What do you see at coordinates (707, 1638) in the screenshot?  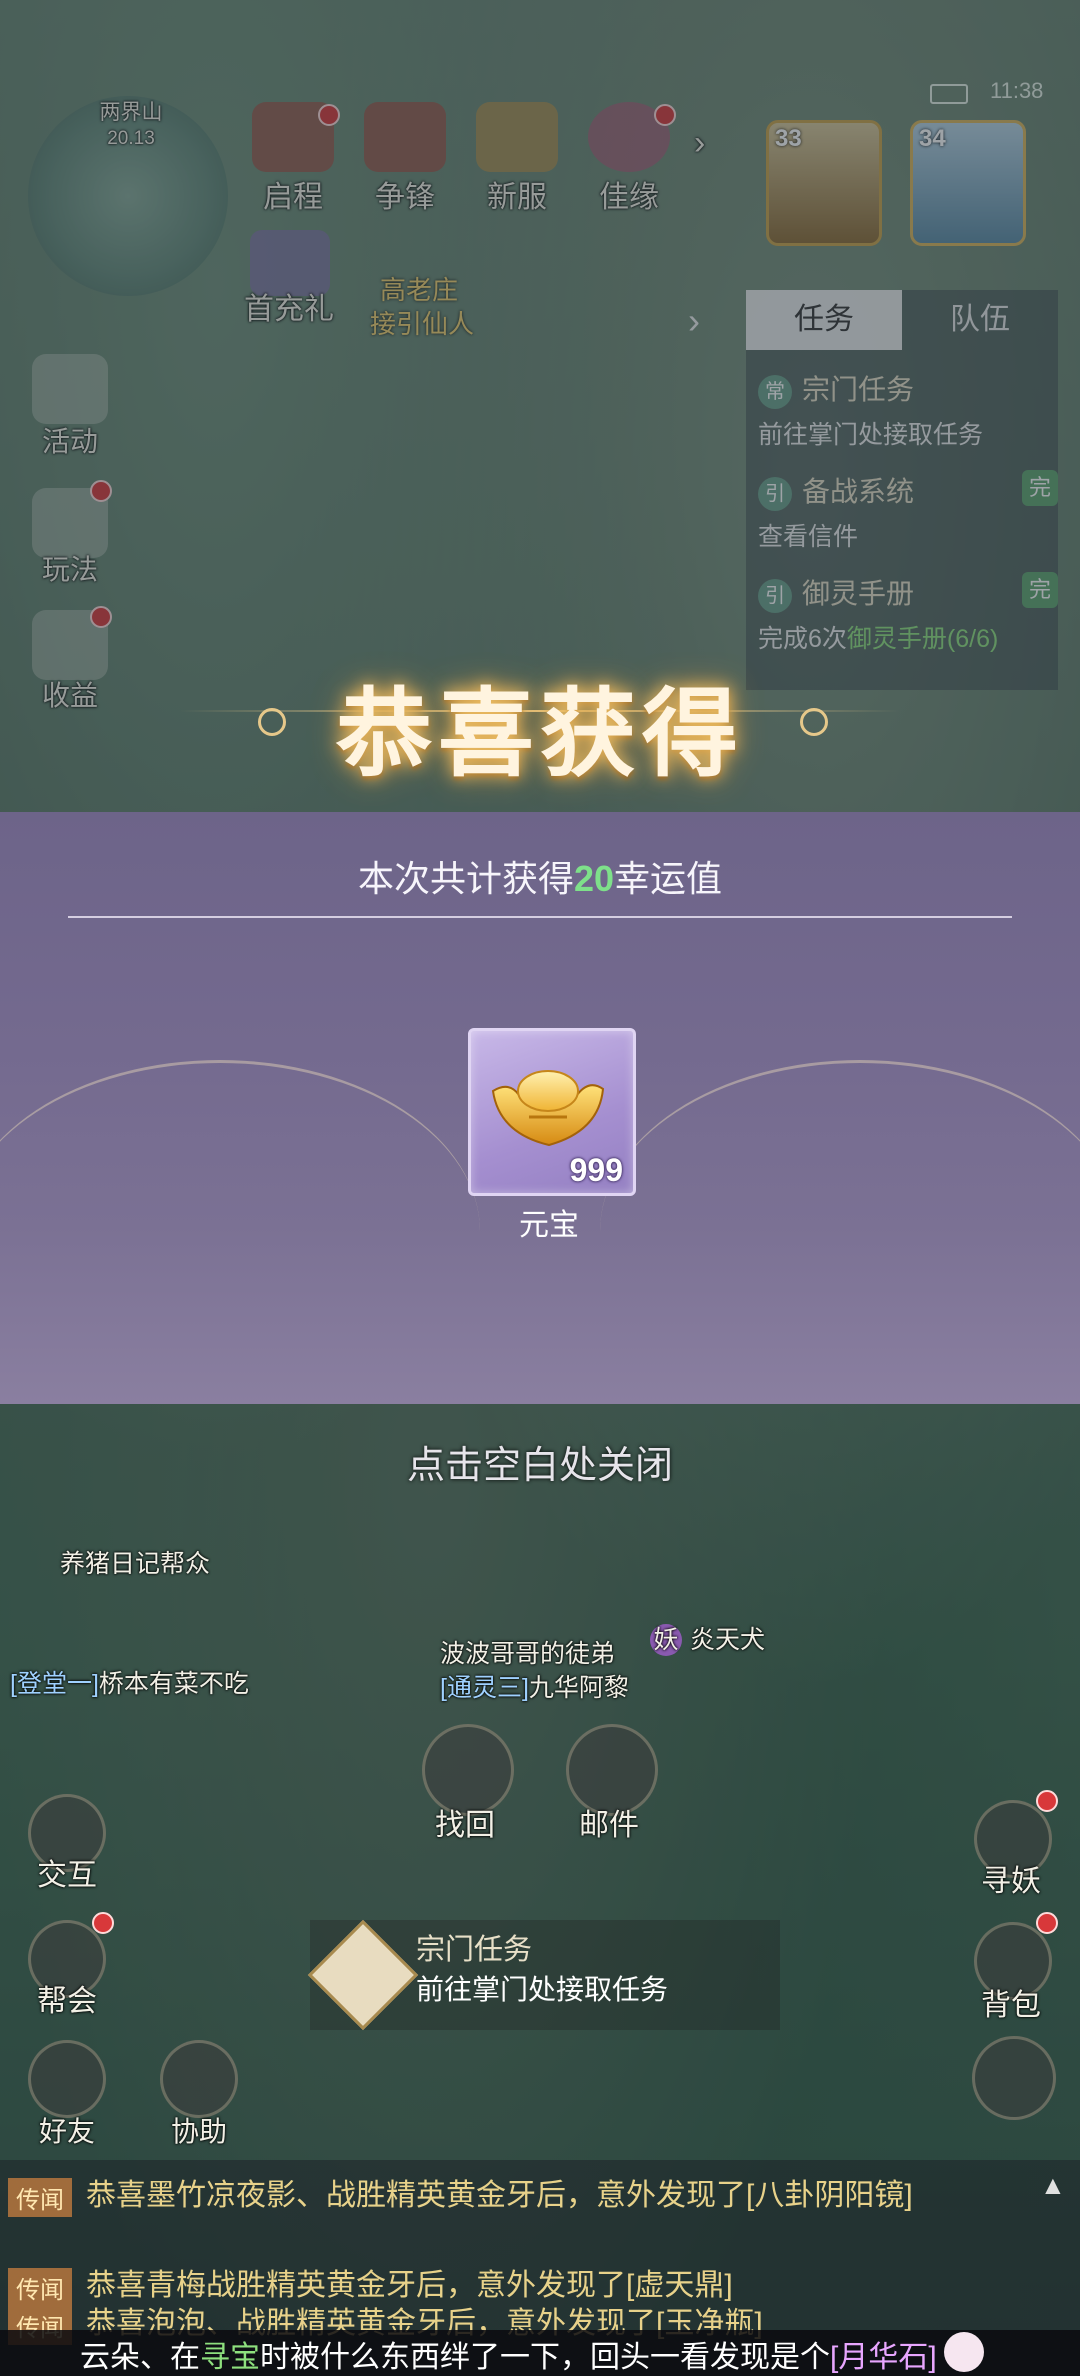 I see `pet-nameplate: 妖炎天犬` at bounding box center [707, 1638].